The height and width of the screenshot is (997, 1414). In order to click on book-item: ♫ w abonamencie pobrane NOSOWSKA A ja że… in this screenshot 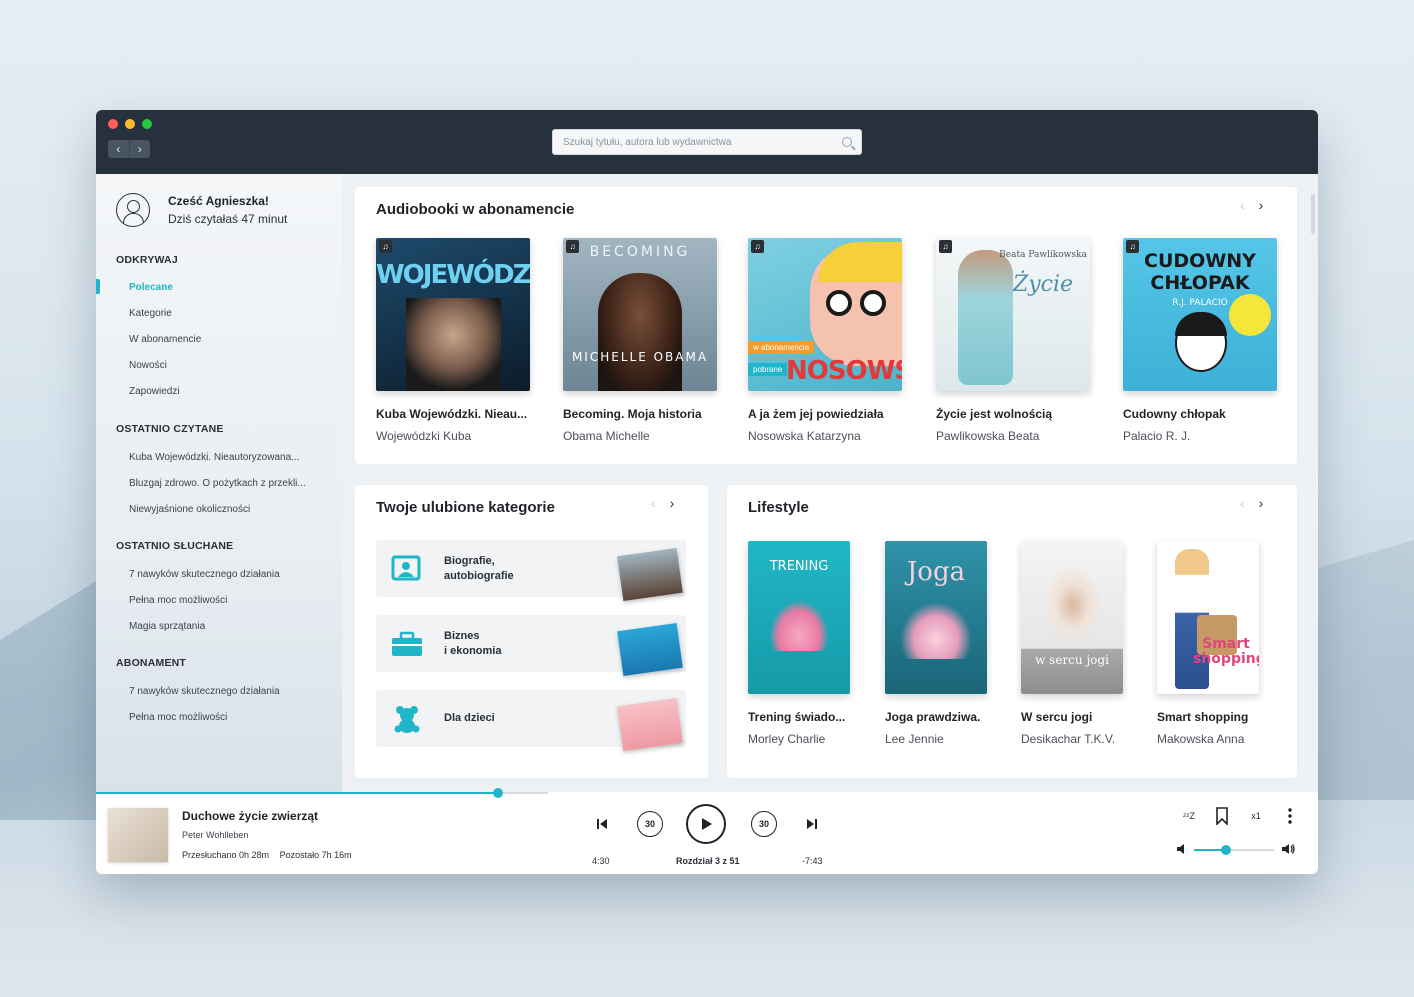, I will do `click(825, 340)`.